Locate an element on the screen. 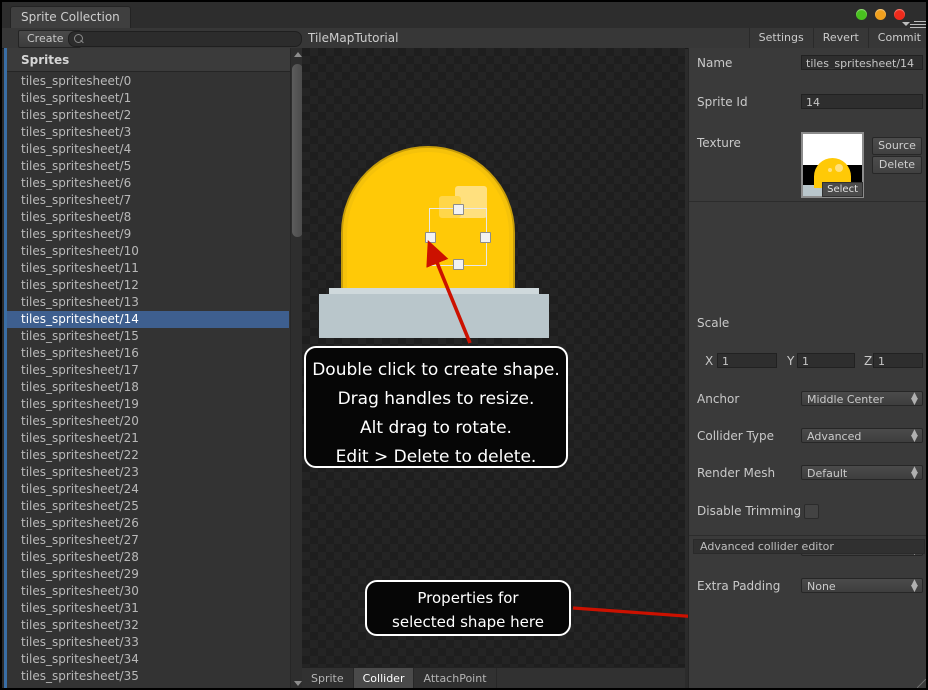 This screenshot has width=928, height=690. list-item: tiles_spritesheet/15 is located at coordinates (148, 336).